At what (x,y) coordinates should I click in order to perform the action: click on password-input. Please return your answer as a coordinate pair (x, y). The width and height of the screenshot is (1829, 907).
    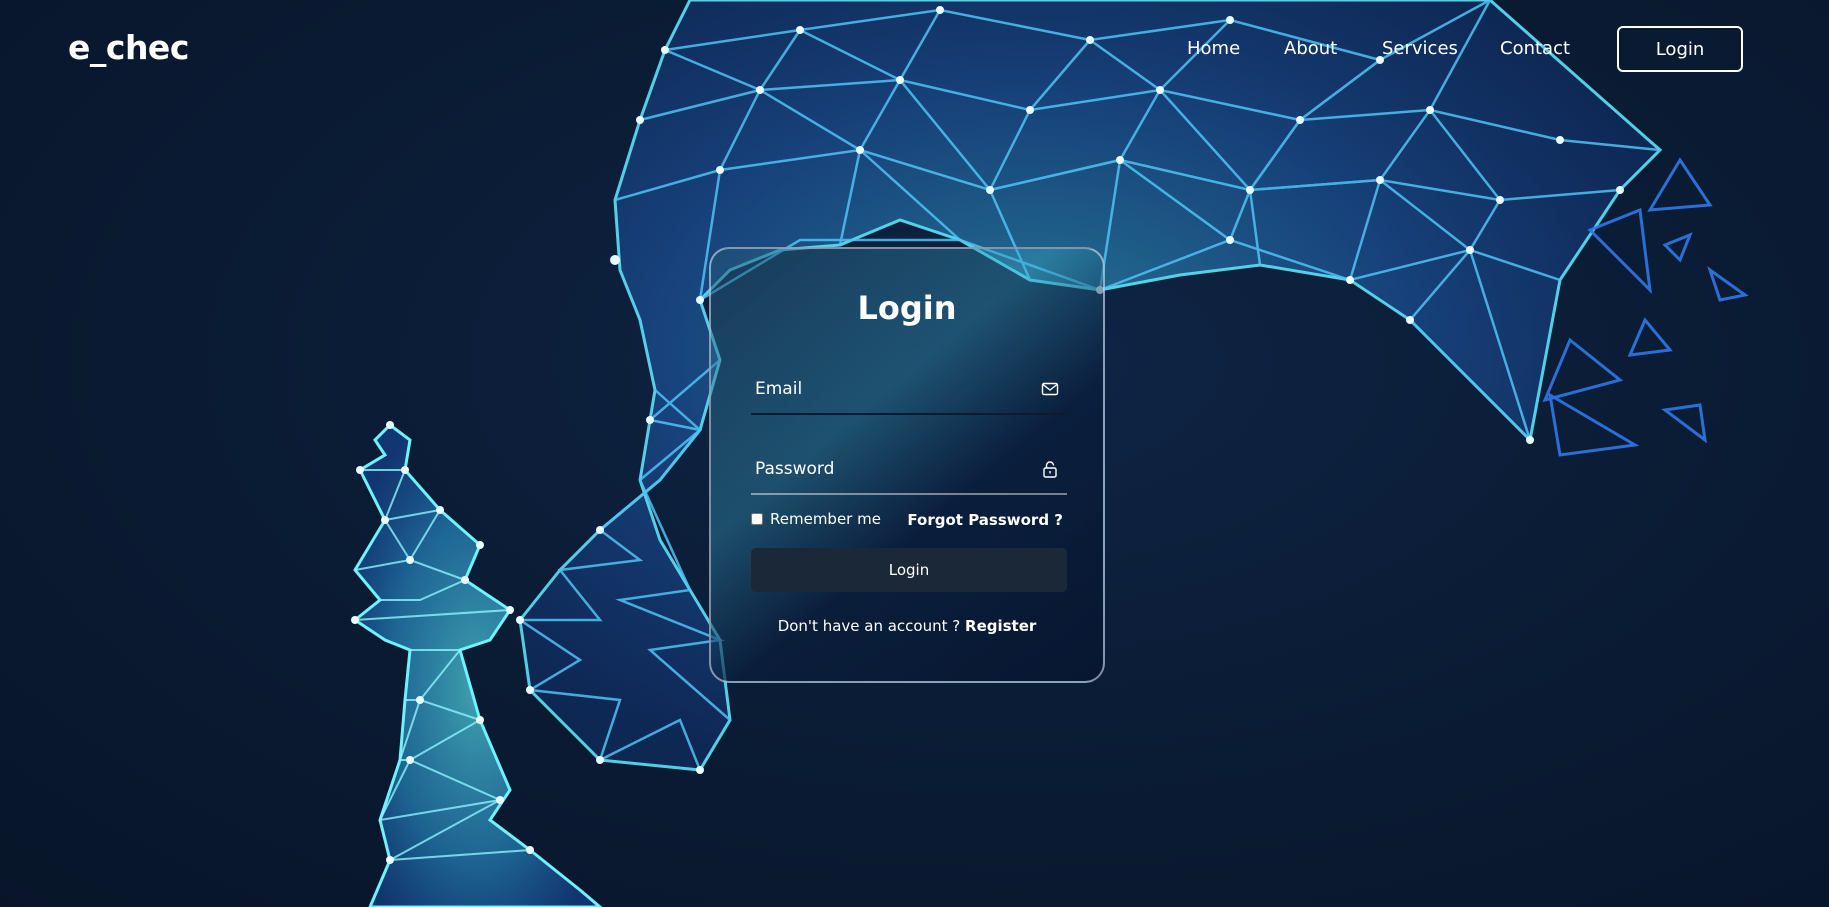
    Looking at the image, I should click on (888, 469).